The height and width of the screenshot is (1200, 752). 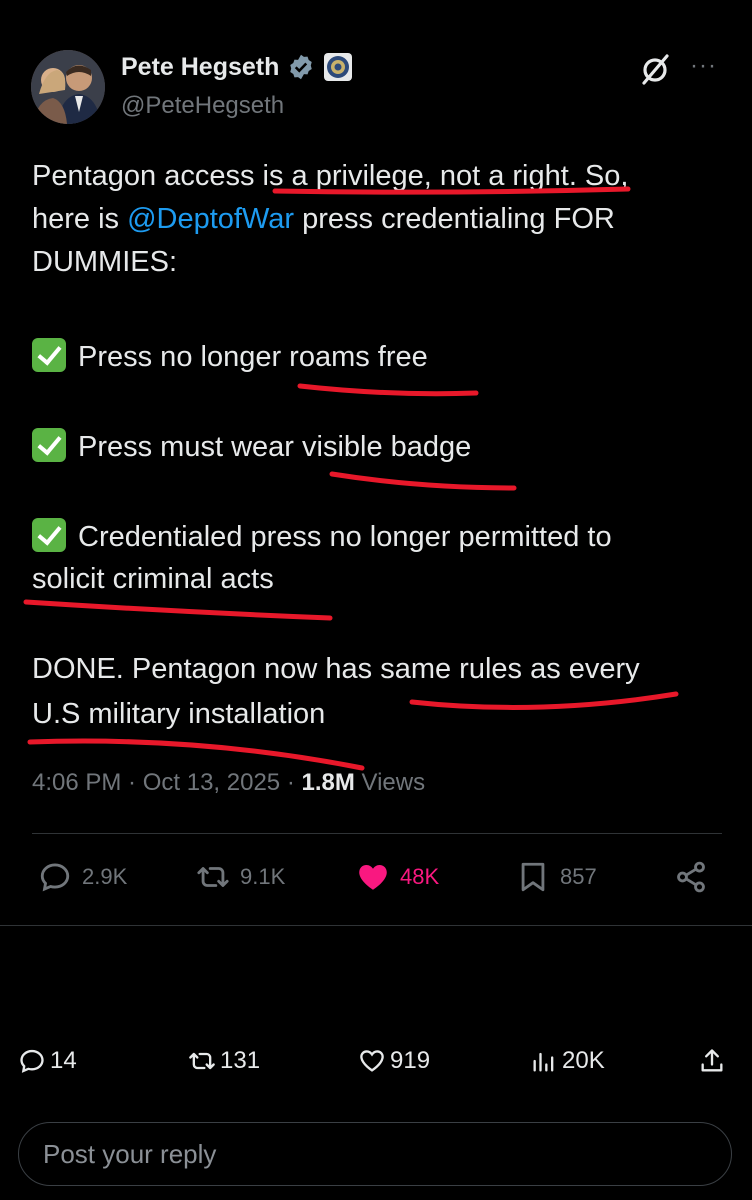 I want to click on bottom-share-button, so click(x=712, y=1061).